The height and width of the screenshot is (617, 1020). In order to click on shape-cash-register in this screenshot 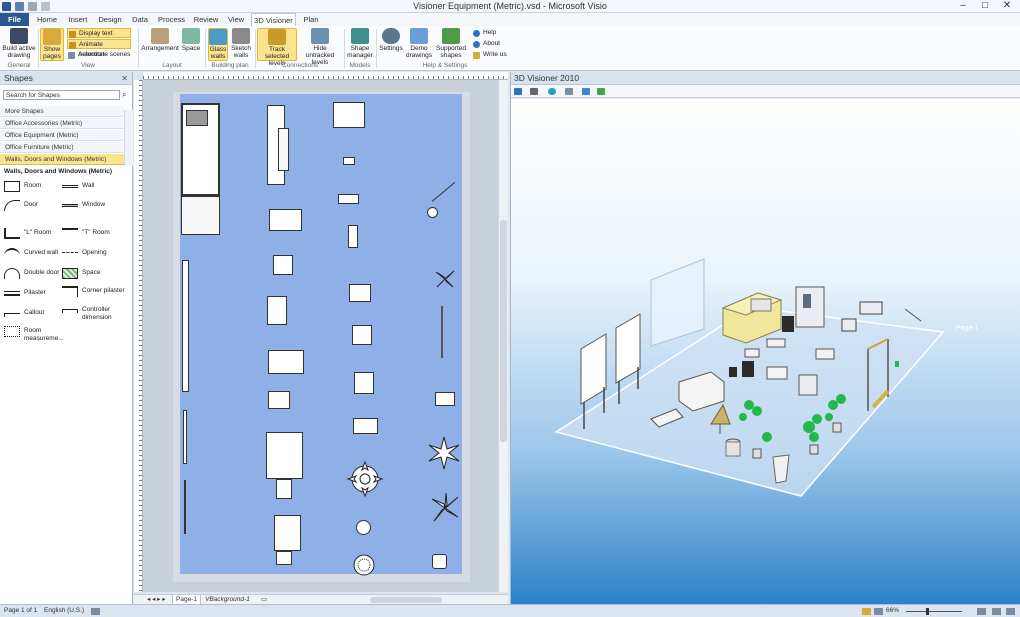, I will do `click(360, 293)`.